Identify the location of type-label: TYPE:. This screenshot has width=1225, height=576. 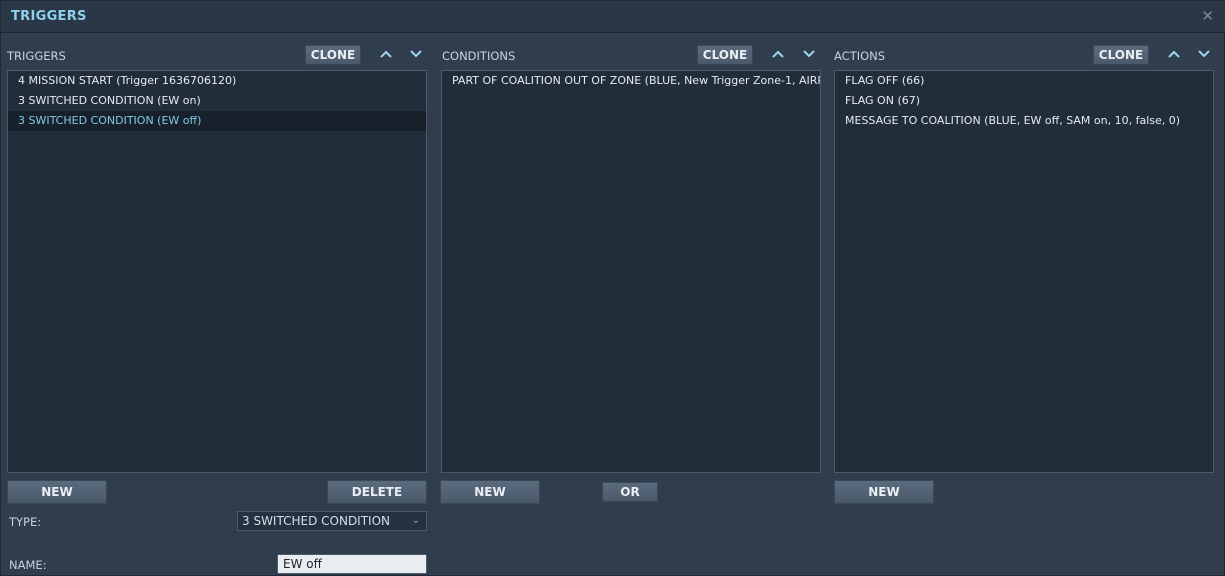
(25, 522).